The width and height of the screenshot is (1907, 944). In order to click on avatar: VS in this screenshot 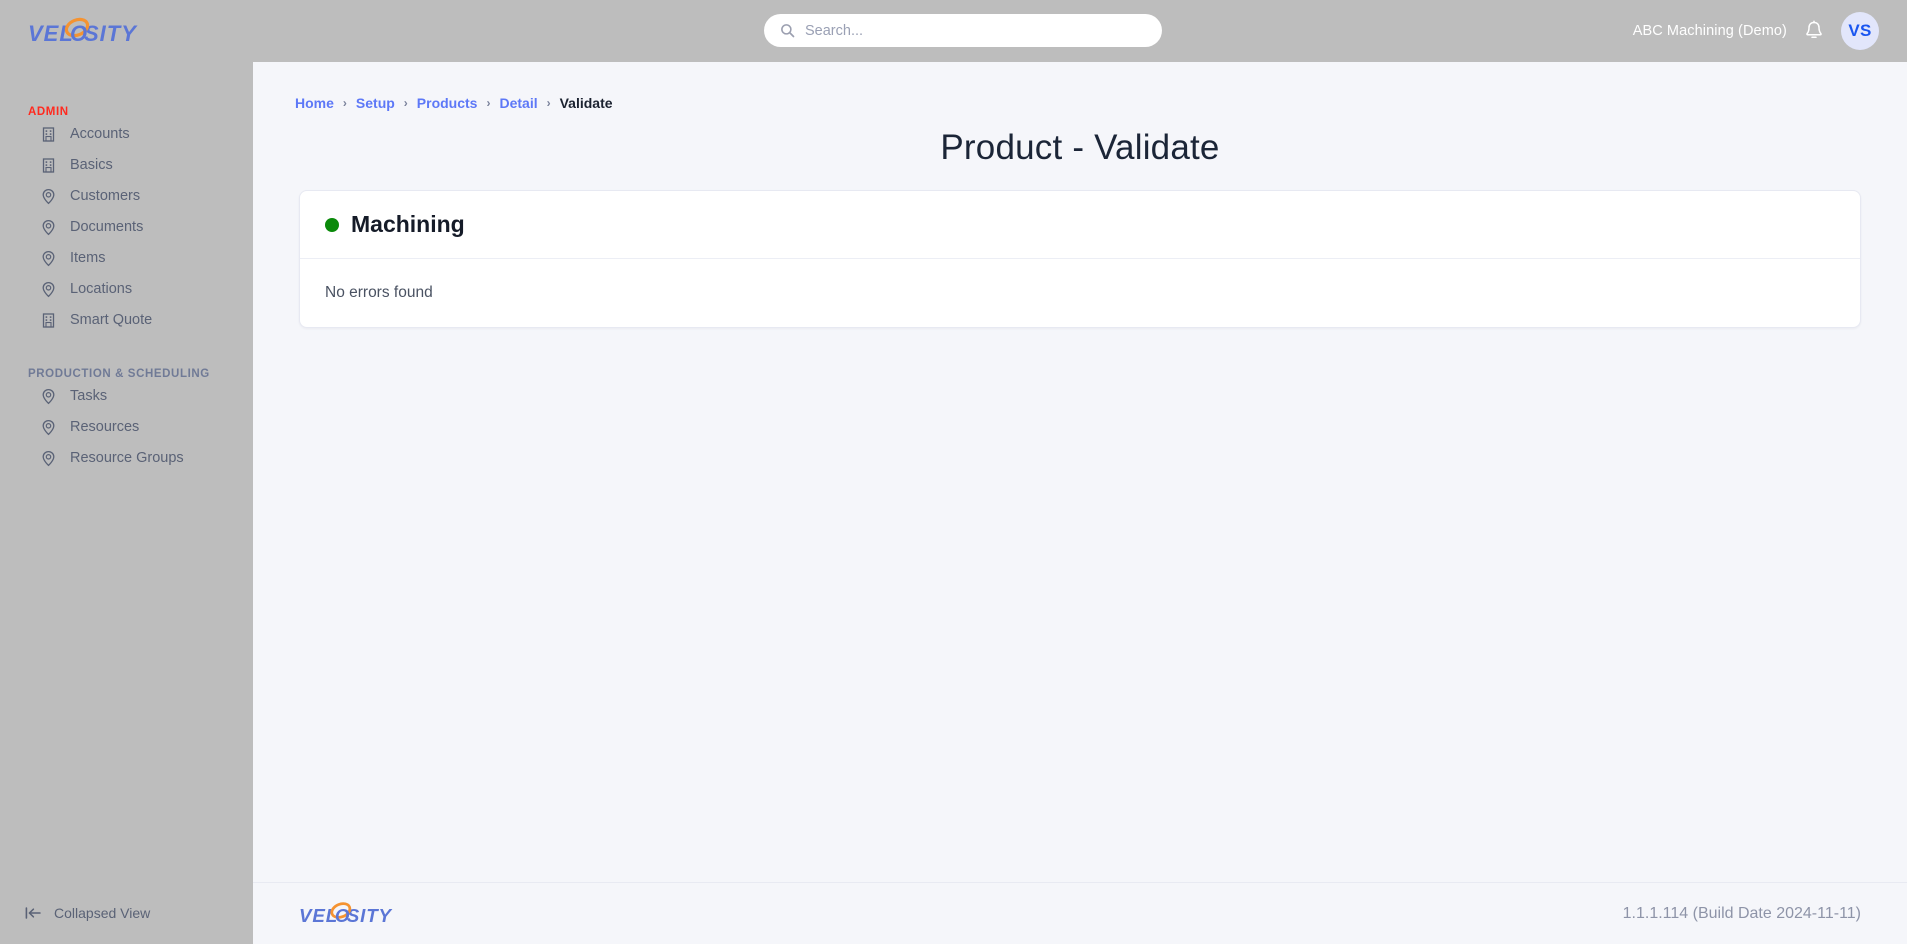, I will do `click(1860, 31)`.